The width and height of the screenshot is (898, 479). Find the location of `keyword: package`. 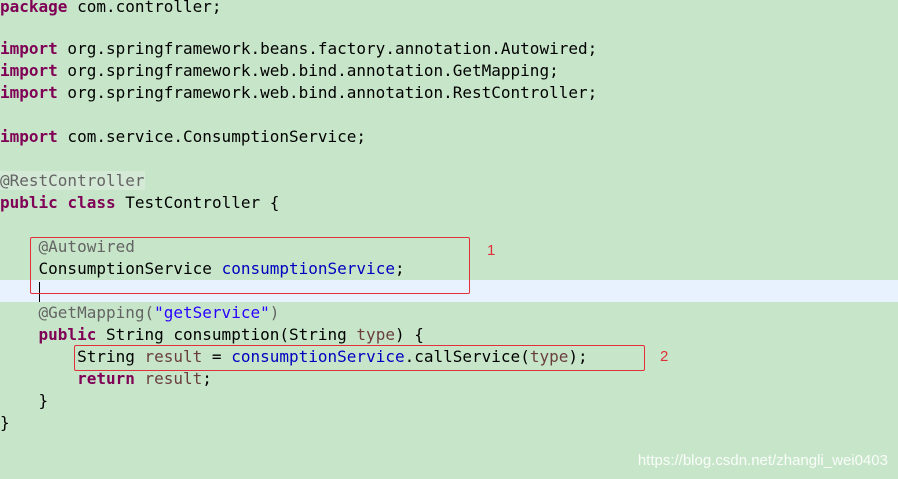

keyword: package is located at coordinates (34, 8).